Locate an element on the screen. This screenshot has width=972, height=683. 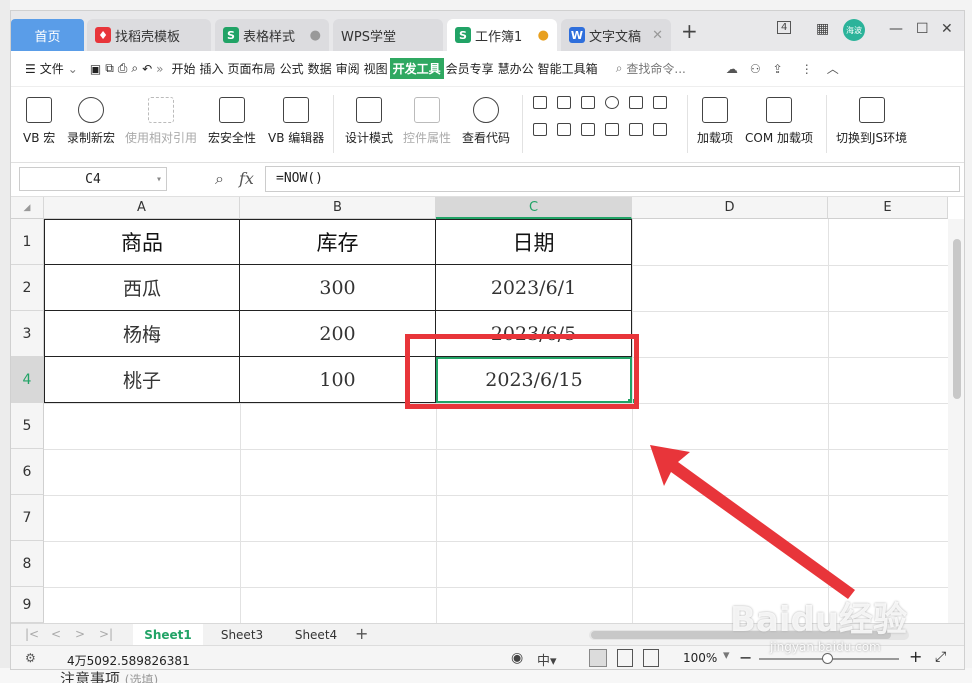
arrow-shape is located at coordinates (752, 522).